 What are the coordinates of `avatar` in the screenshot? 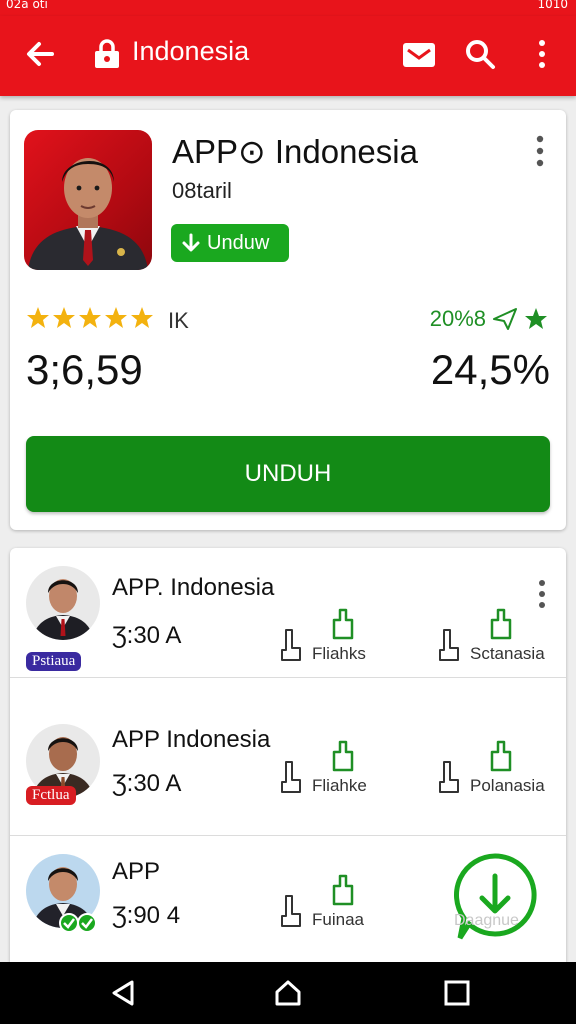 It's located at (63, 603).